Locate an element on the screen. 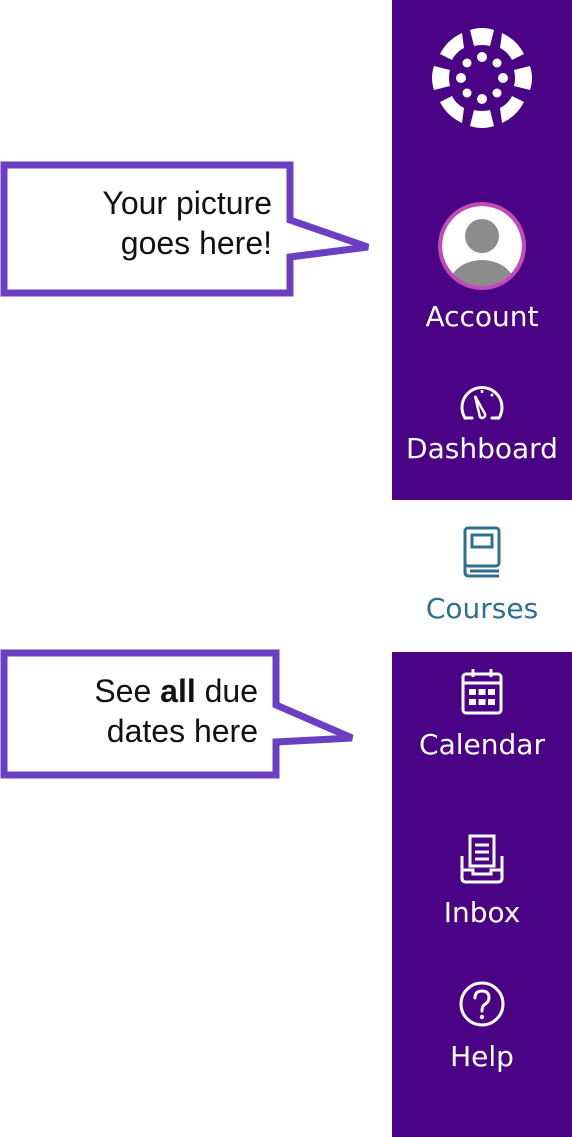  nav-label-help: Help is located at coordinates (482, 1056).